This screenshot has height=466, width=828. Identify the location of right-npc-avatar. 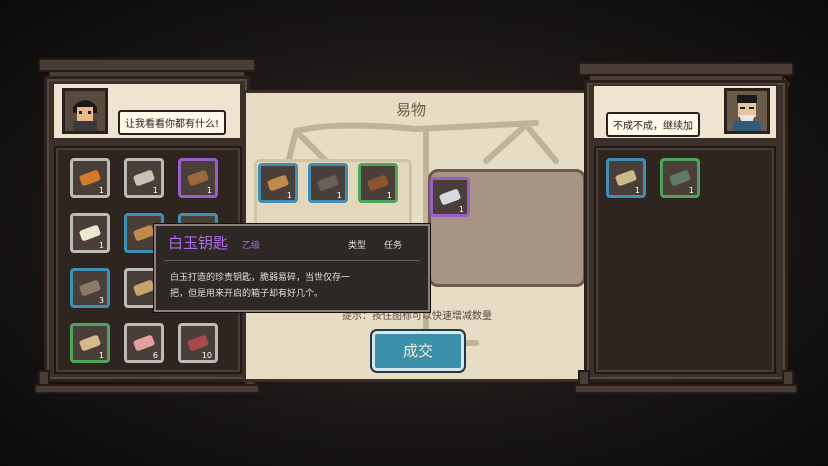
(747, 111).